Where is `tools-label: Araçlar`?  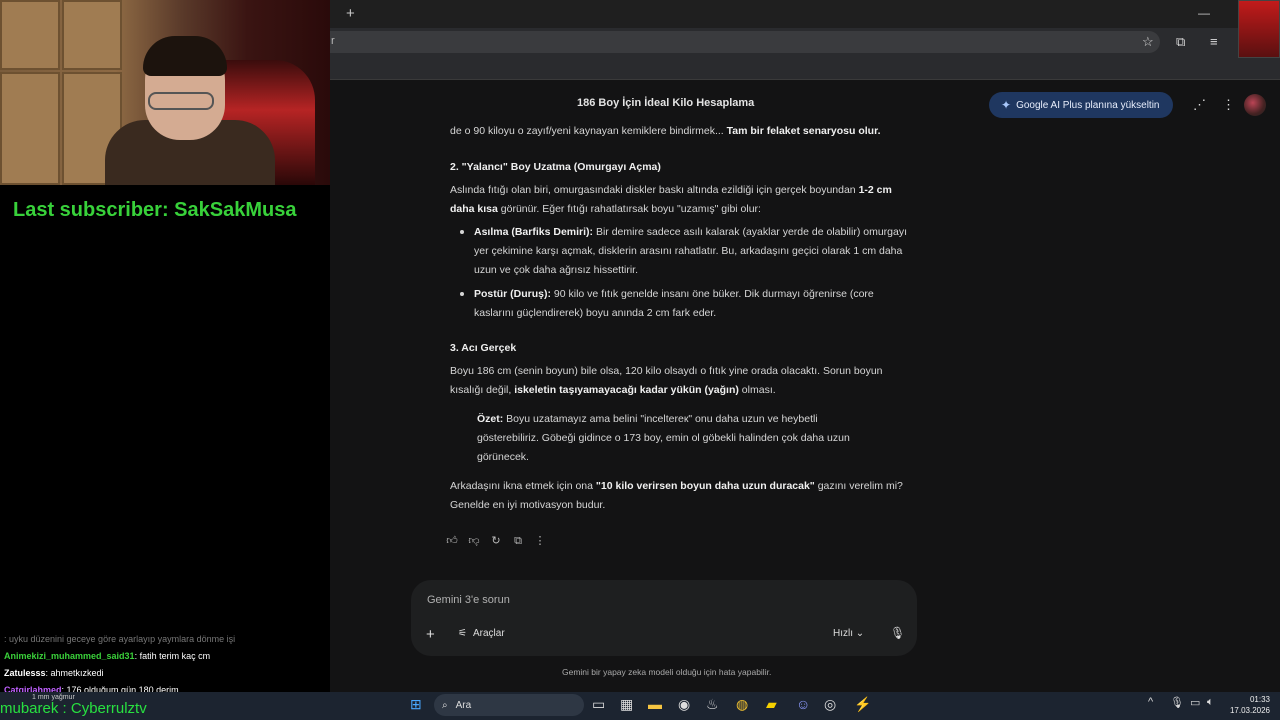 tools-label: Araçlar is located at coordinates (488, 633).